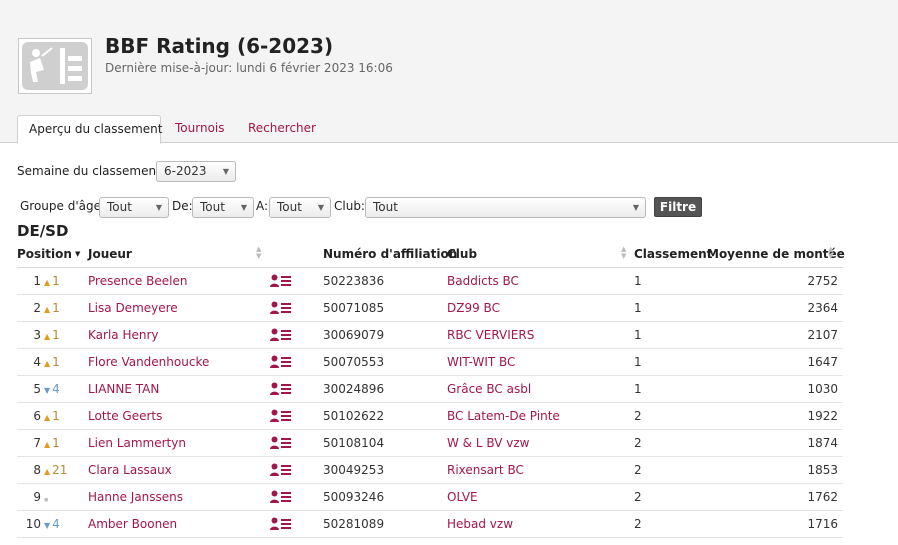 The width and height of the screenshot is (898, 545). Describe the element at coordinates (212, 207) in the screenshot. I see `from-select-value: Tout` at that location.